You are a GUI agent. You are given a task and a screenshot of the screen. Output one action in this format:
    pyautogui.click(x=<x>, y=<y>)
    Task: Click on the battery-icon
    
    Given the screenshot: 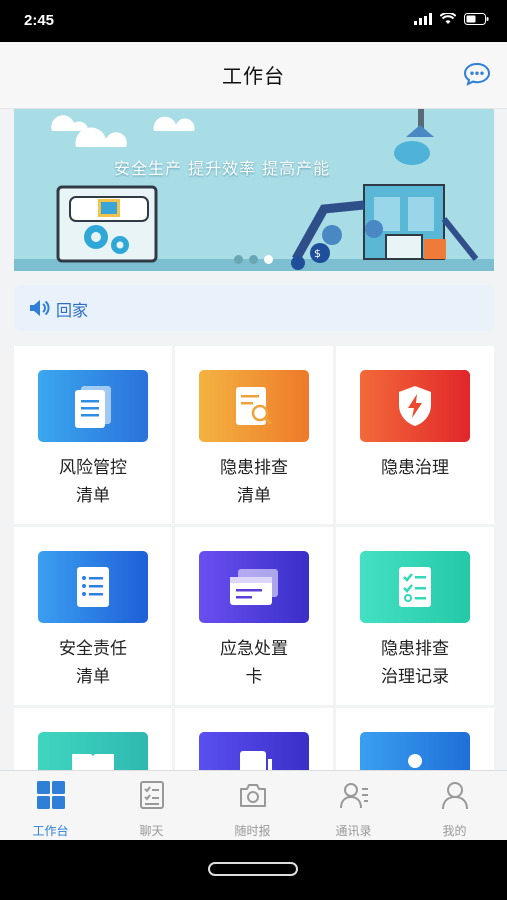 What is the action you would take?
    pyautogui.click(x=476, y=19)
    